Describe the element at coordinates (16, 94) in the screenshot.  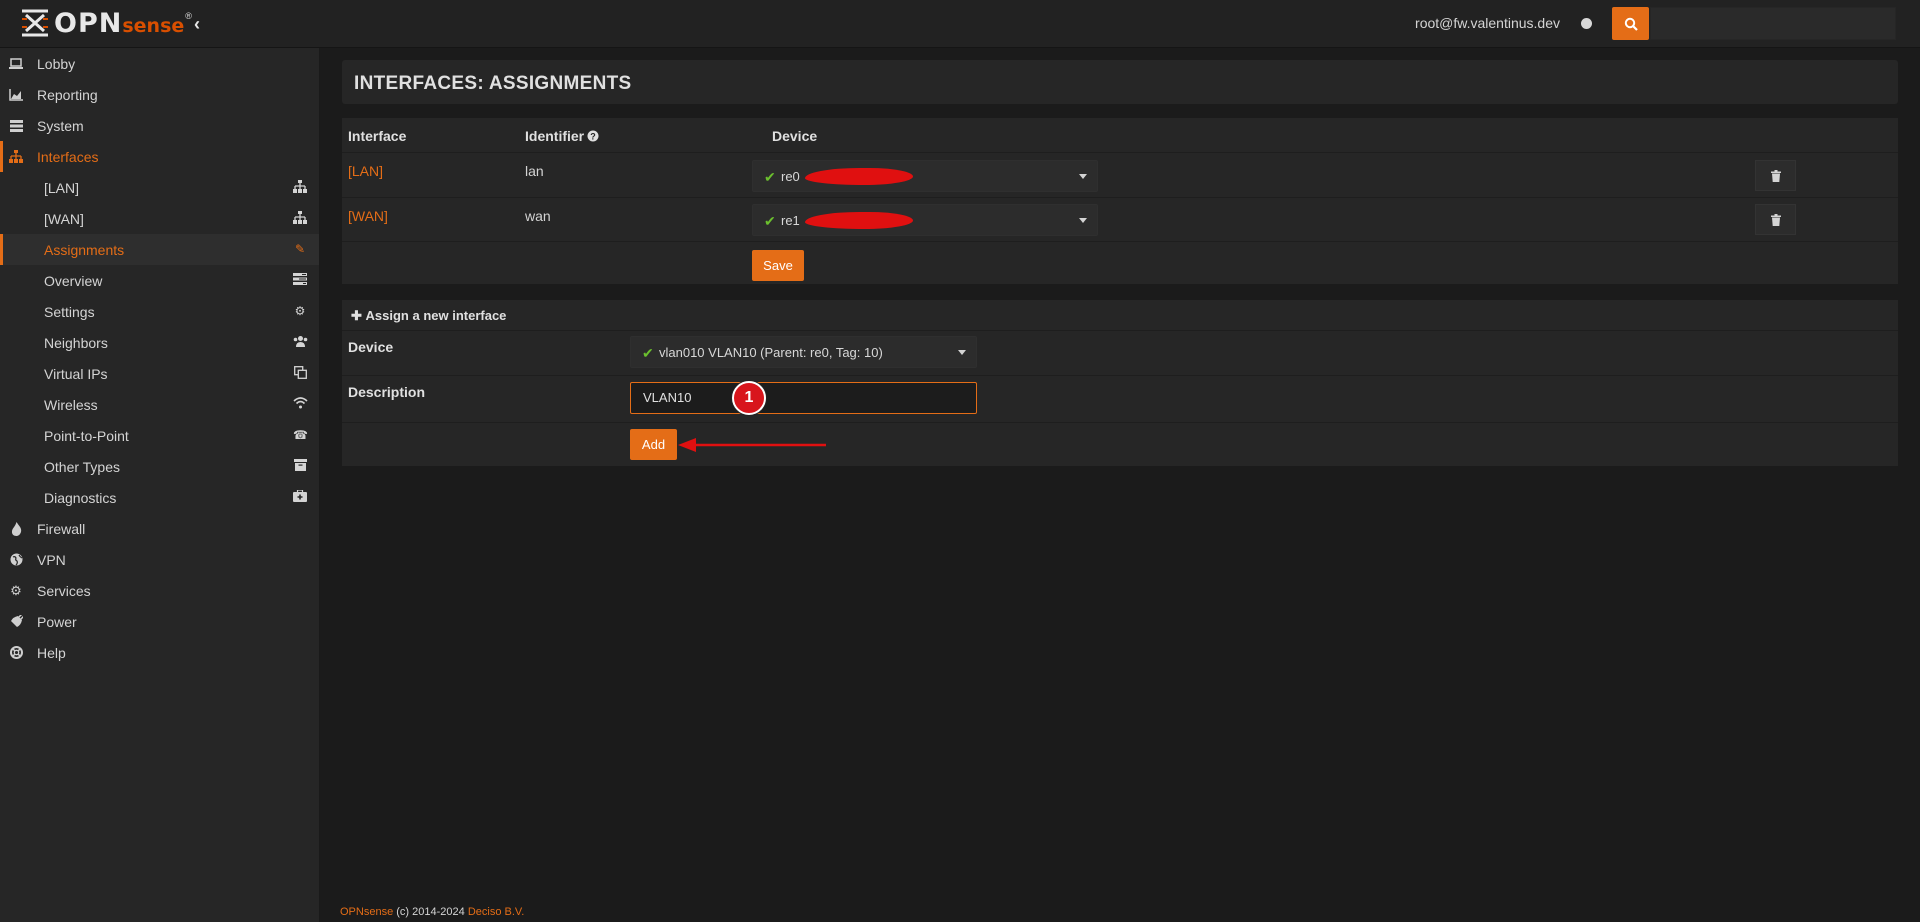
I see `area-chart-icon` at that location.